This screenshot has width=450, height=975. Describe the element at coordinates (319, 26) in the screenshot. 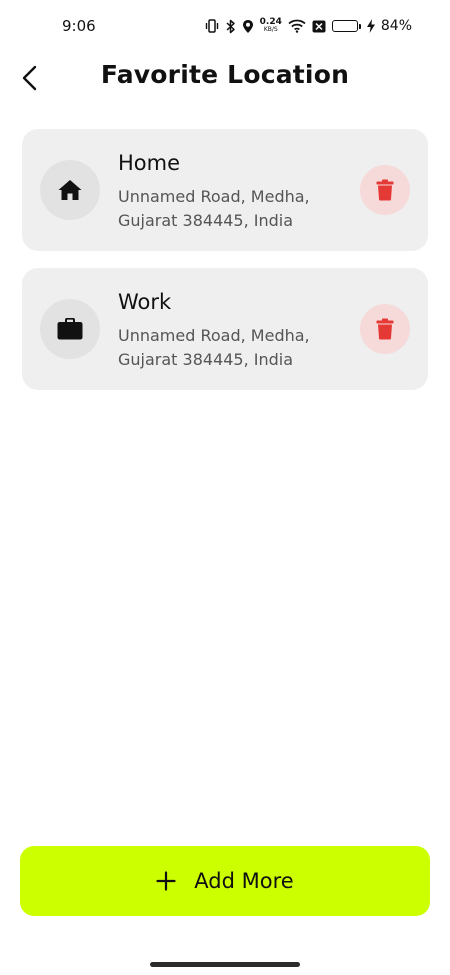

I see `notification-x-icon` at that location.